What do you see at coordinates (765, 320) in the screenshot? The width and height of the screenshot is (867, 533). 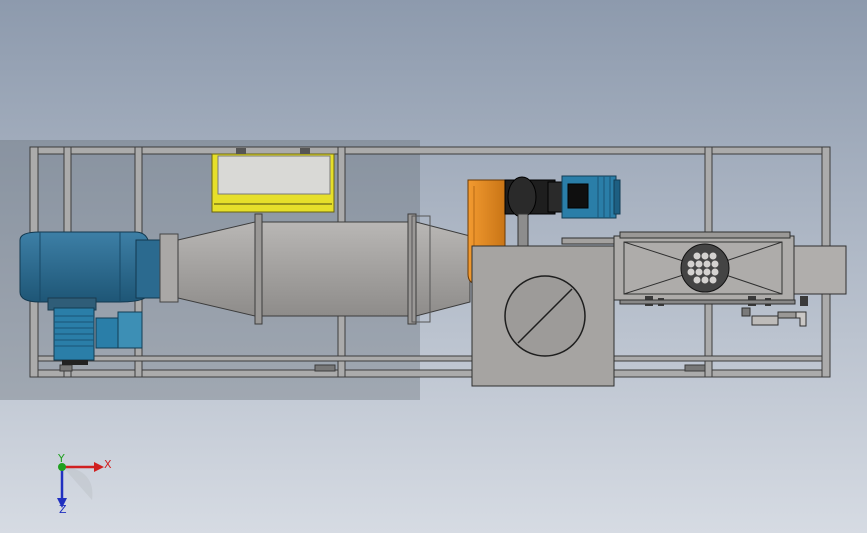 I see `valve-body` at bounding box center [765, 320].